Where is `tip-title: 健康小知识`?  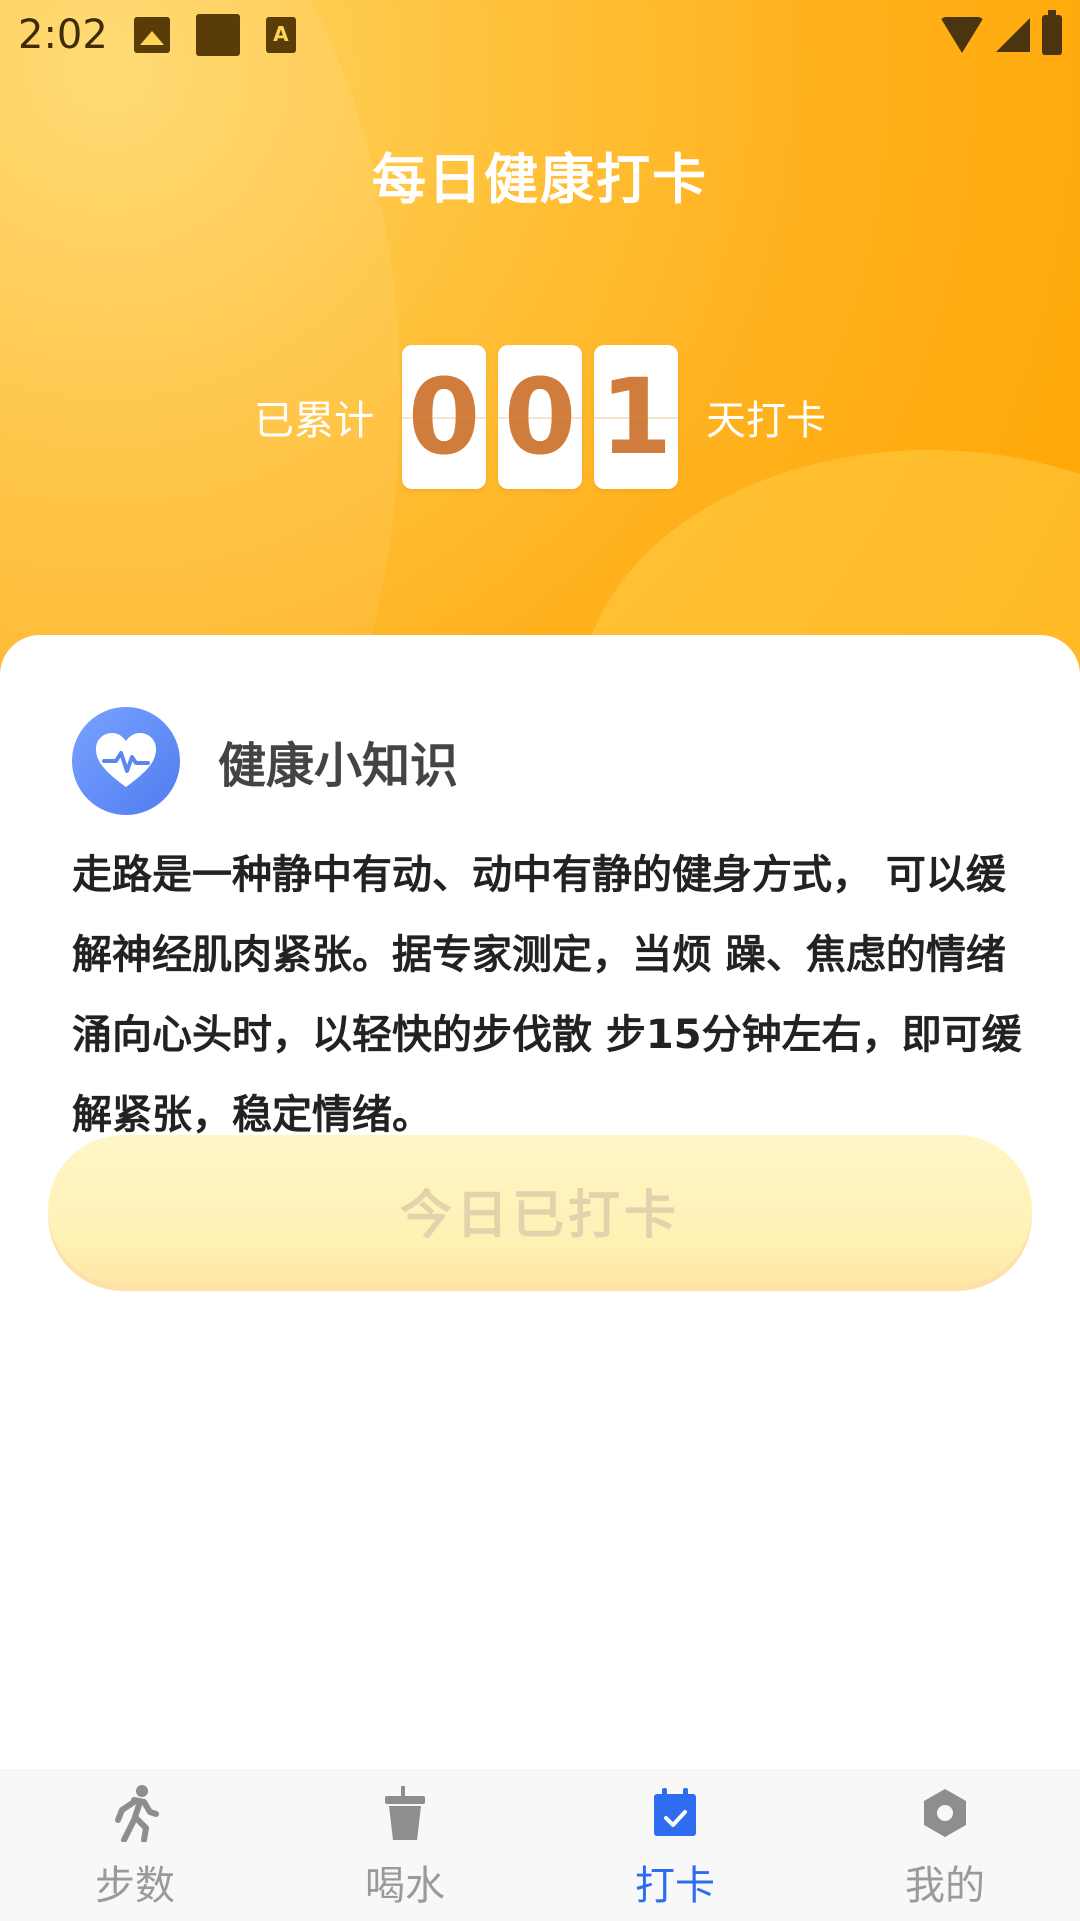 tip-title: 健康小知识 is located at coordinates (338, 766).